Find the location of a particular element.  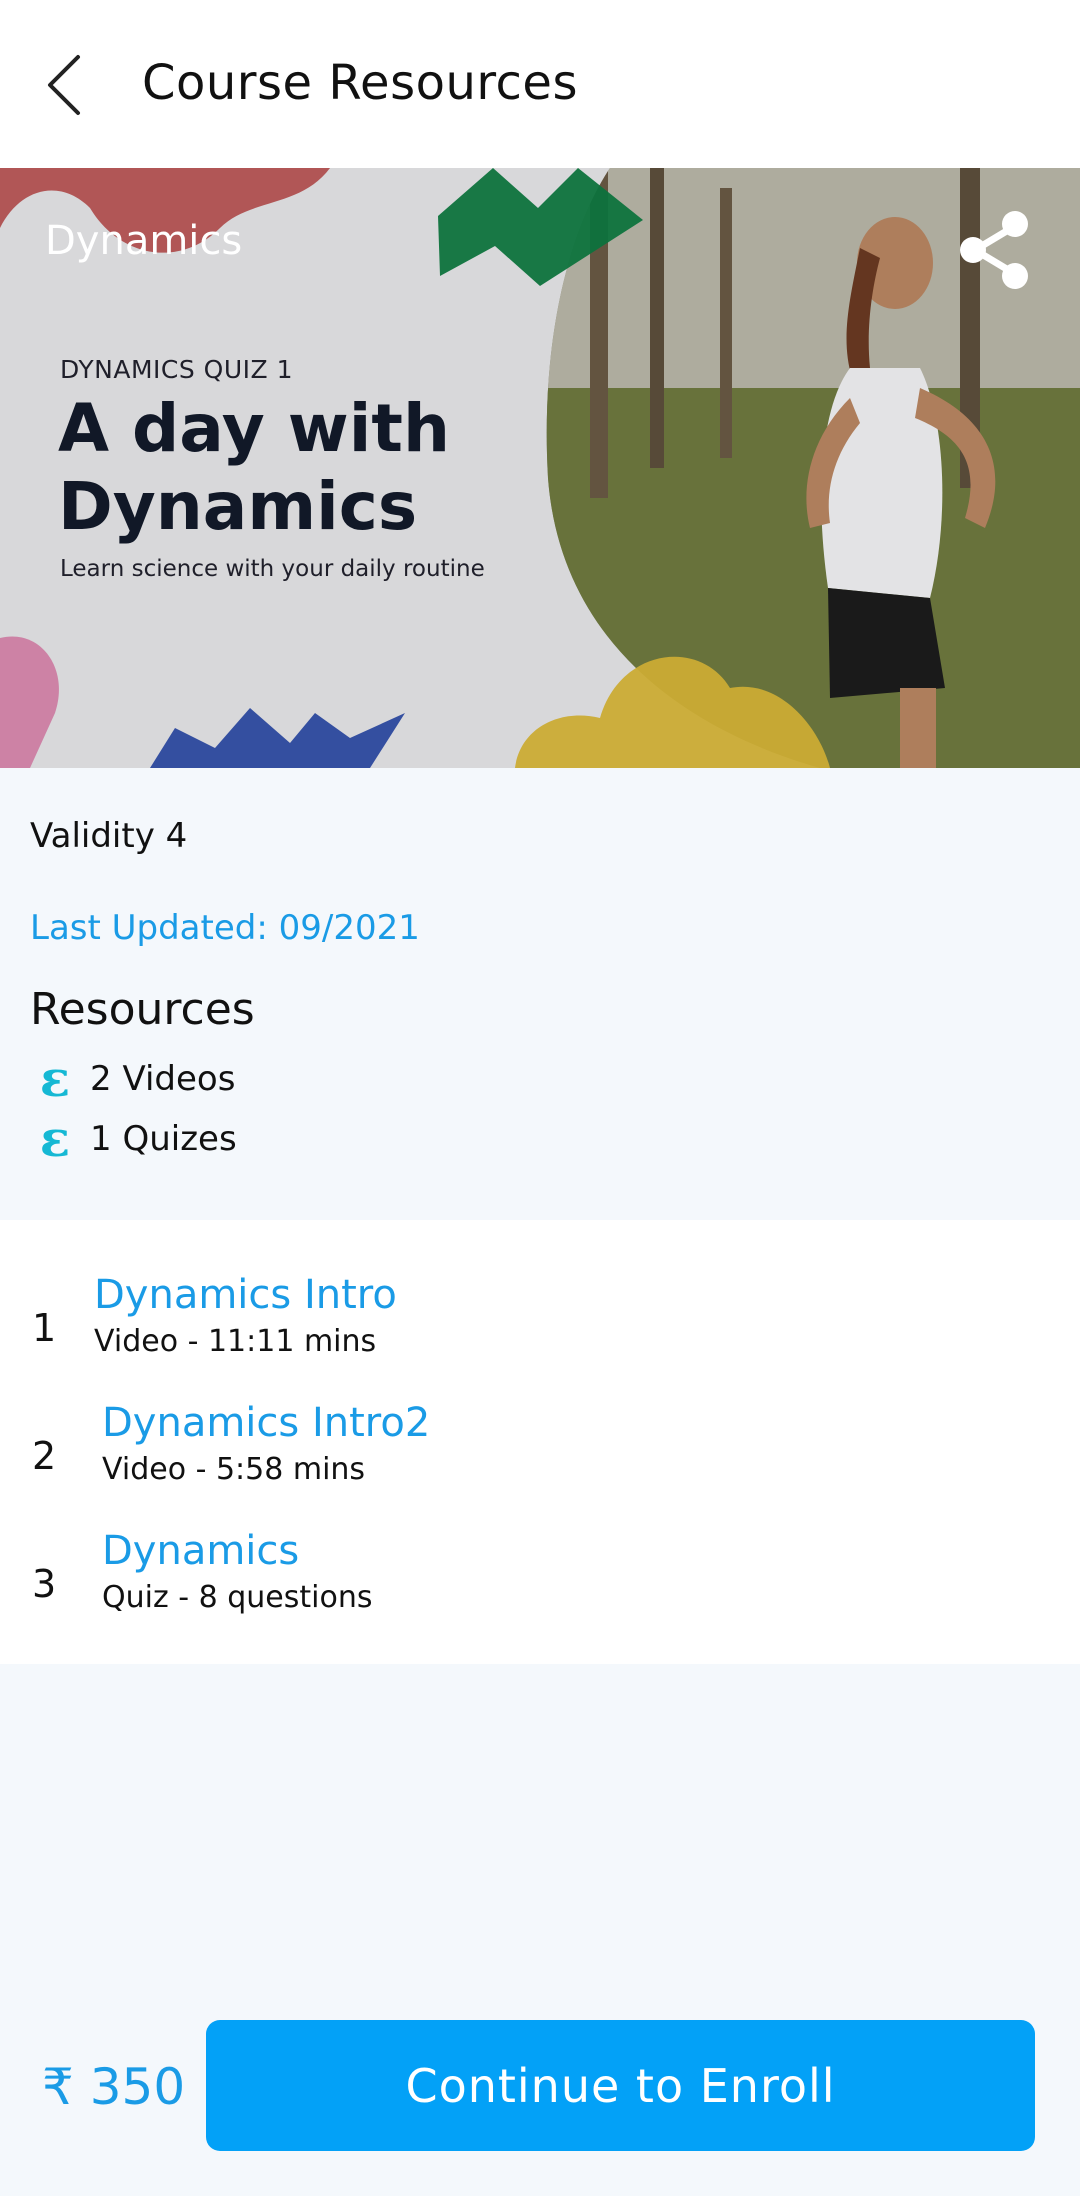

banner-course-name: Dynamics is located at coordinates (144, 241).